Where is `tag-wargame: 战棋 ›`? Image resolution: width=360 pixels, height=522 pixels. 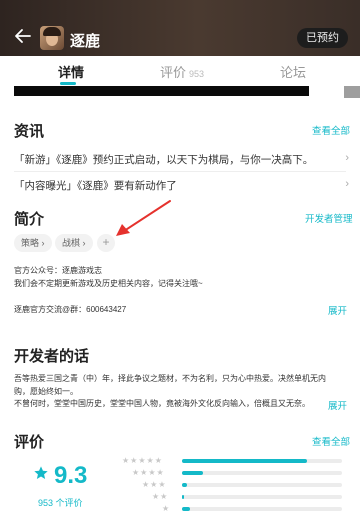 tag-wargame: 战棋 › is located at coordinates (74, 243).